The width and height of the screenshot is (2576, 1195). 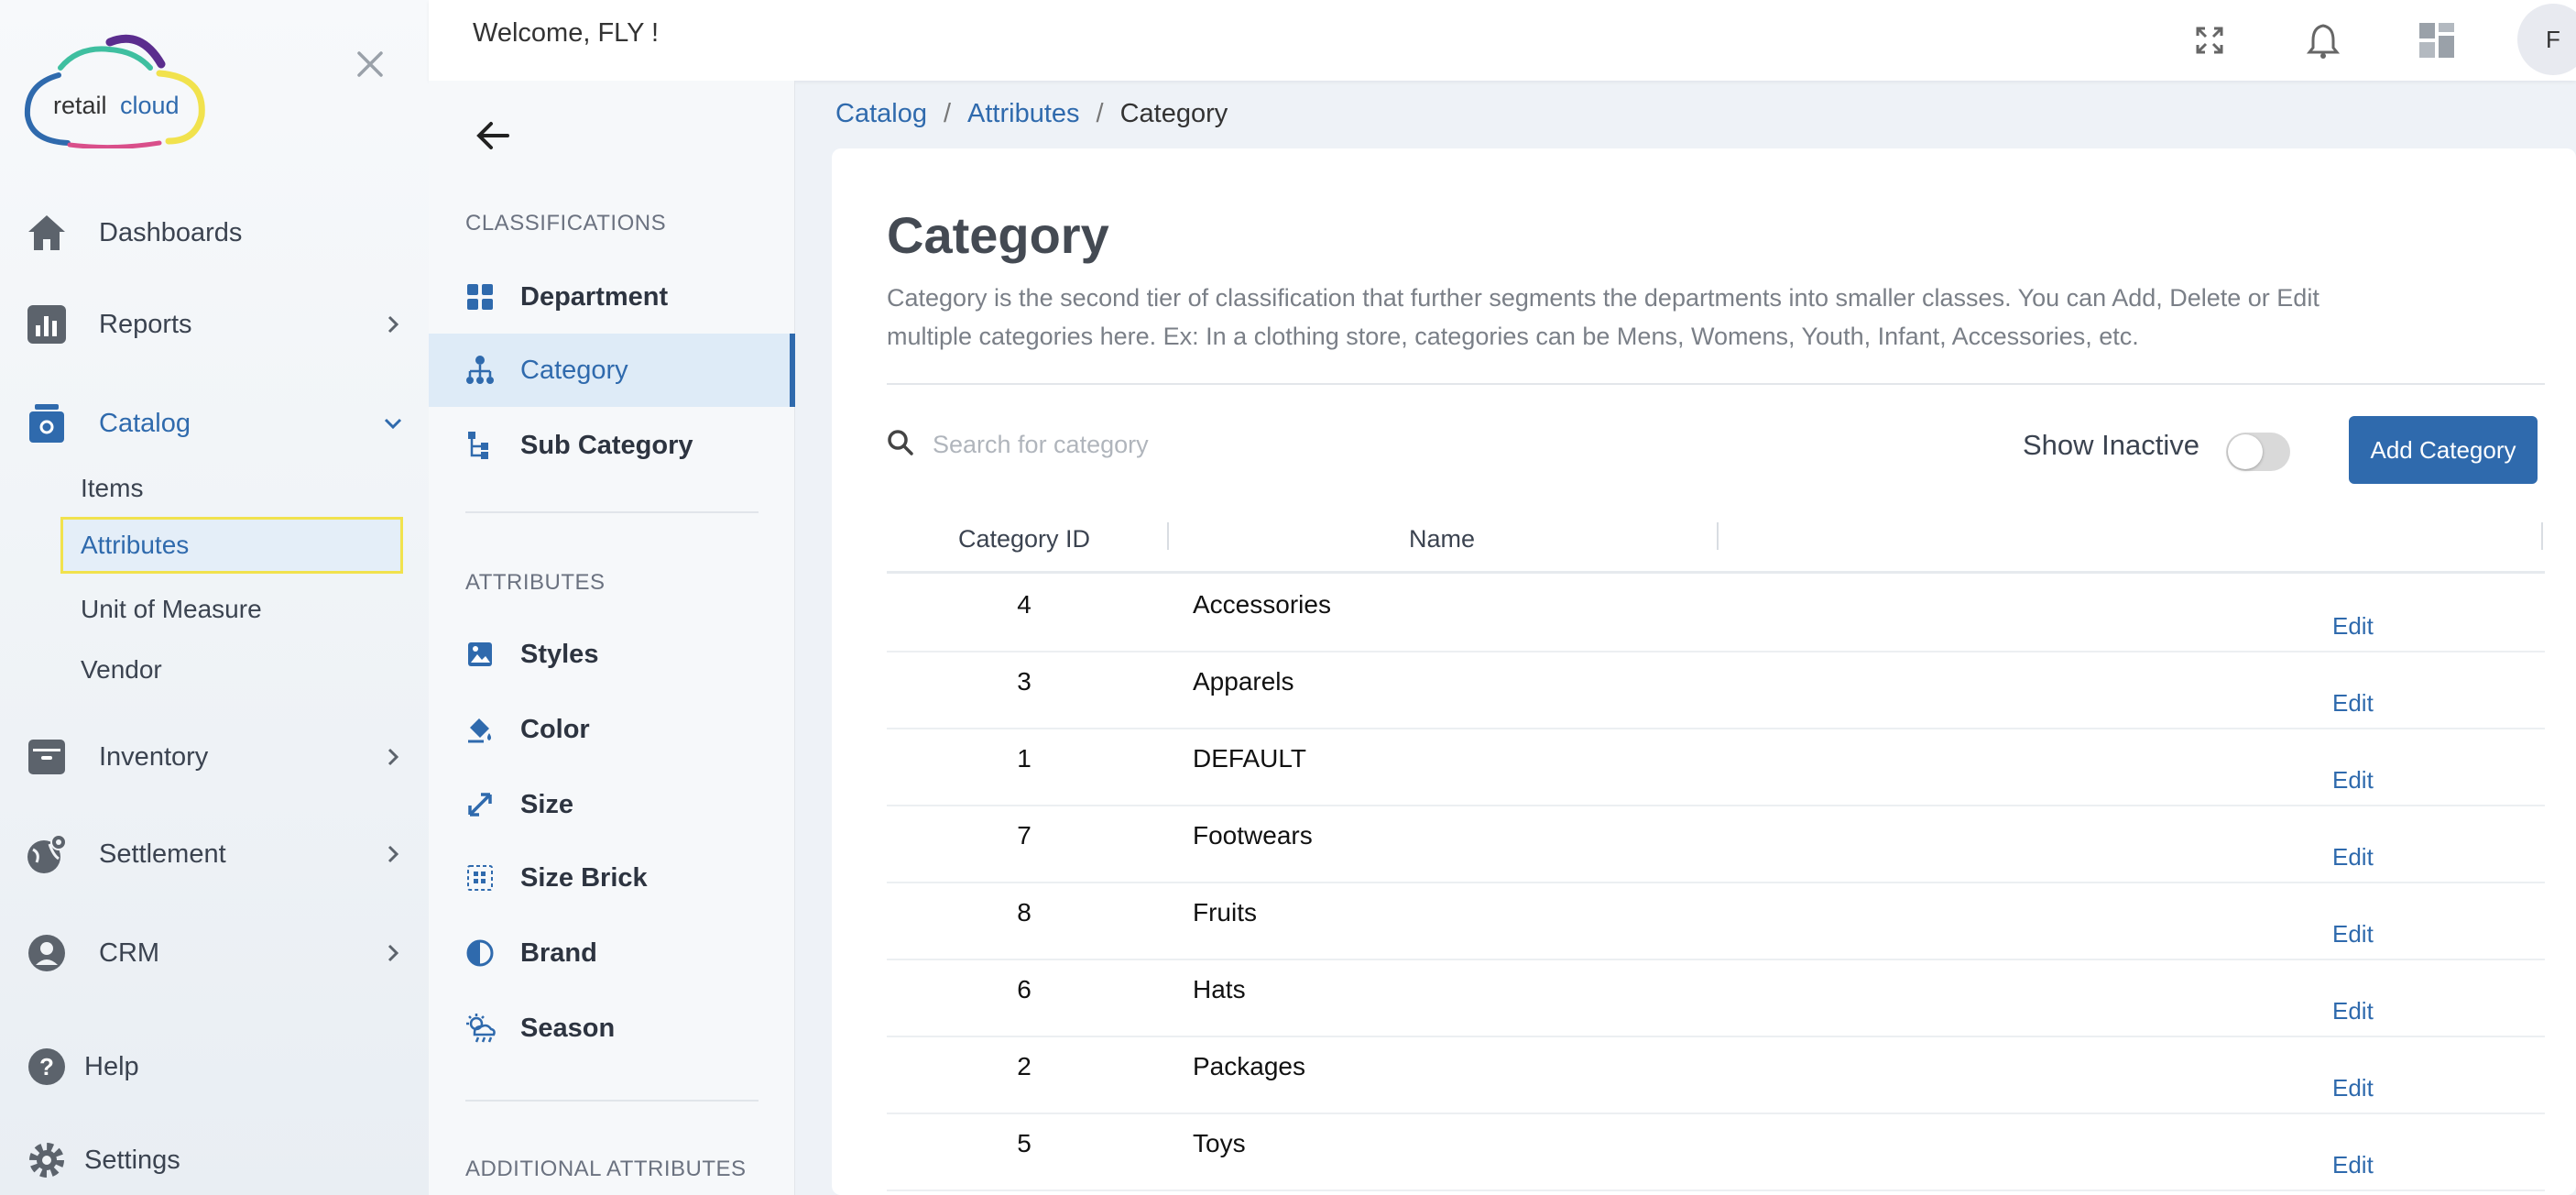 I want to click on back-arrow-icon, so click(x=493, y=136).